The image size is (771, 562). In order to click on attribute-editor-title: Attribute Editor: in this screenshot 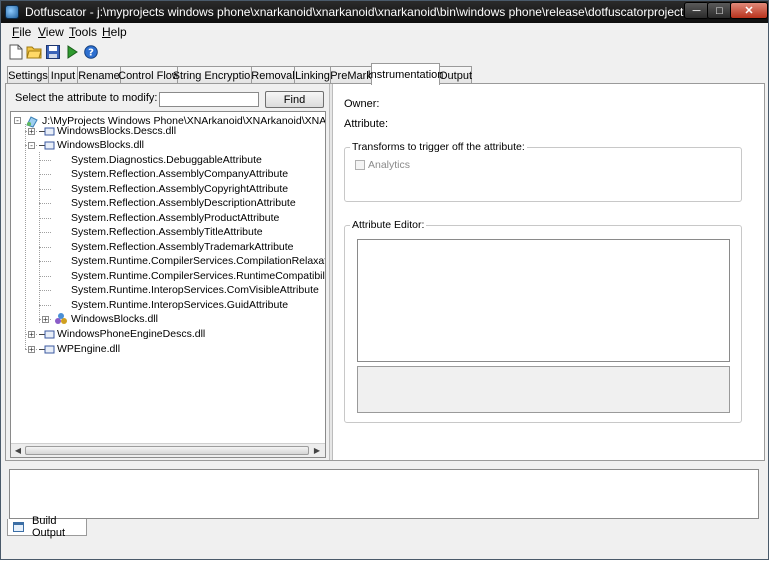, I will do `click(388, 225)`.